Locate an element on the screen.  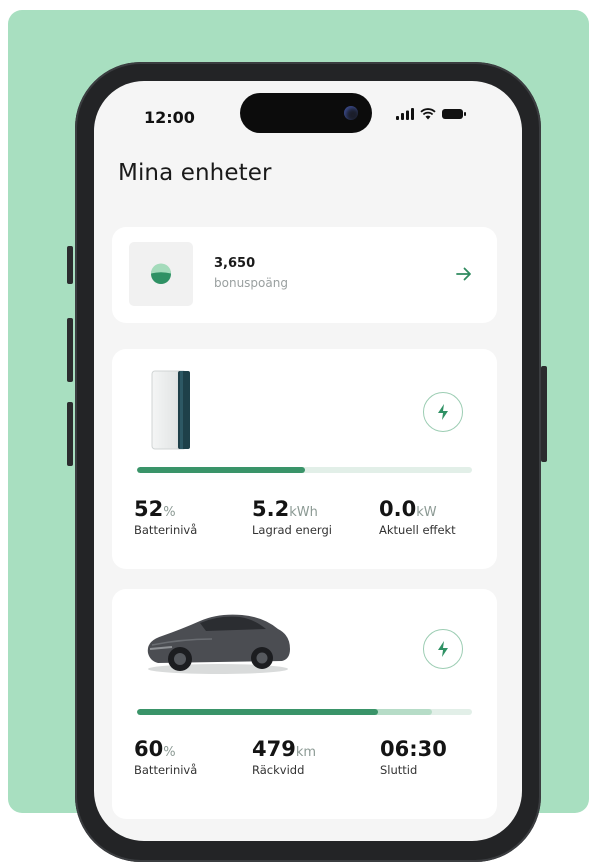
bonus-coin-icon is located at coordinates (161, 273).